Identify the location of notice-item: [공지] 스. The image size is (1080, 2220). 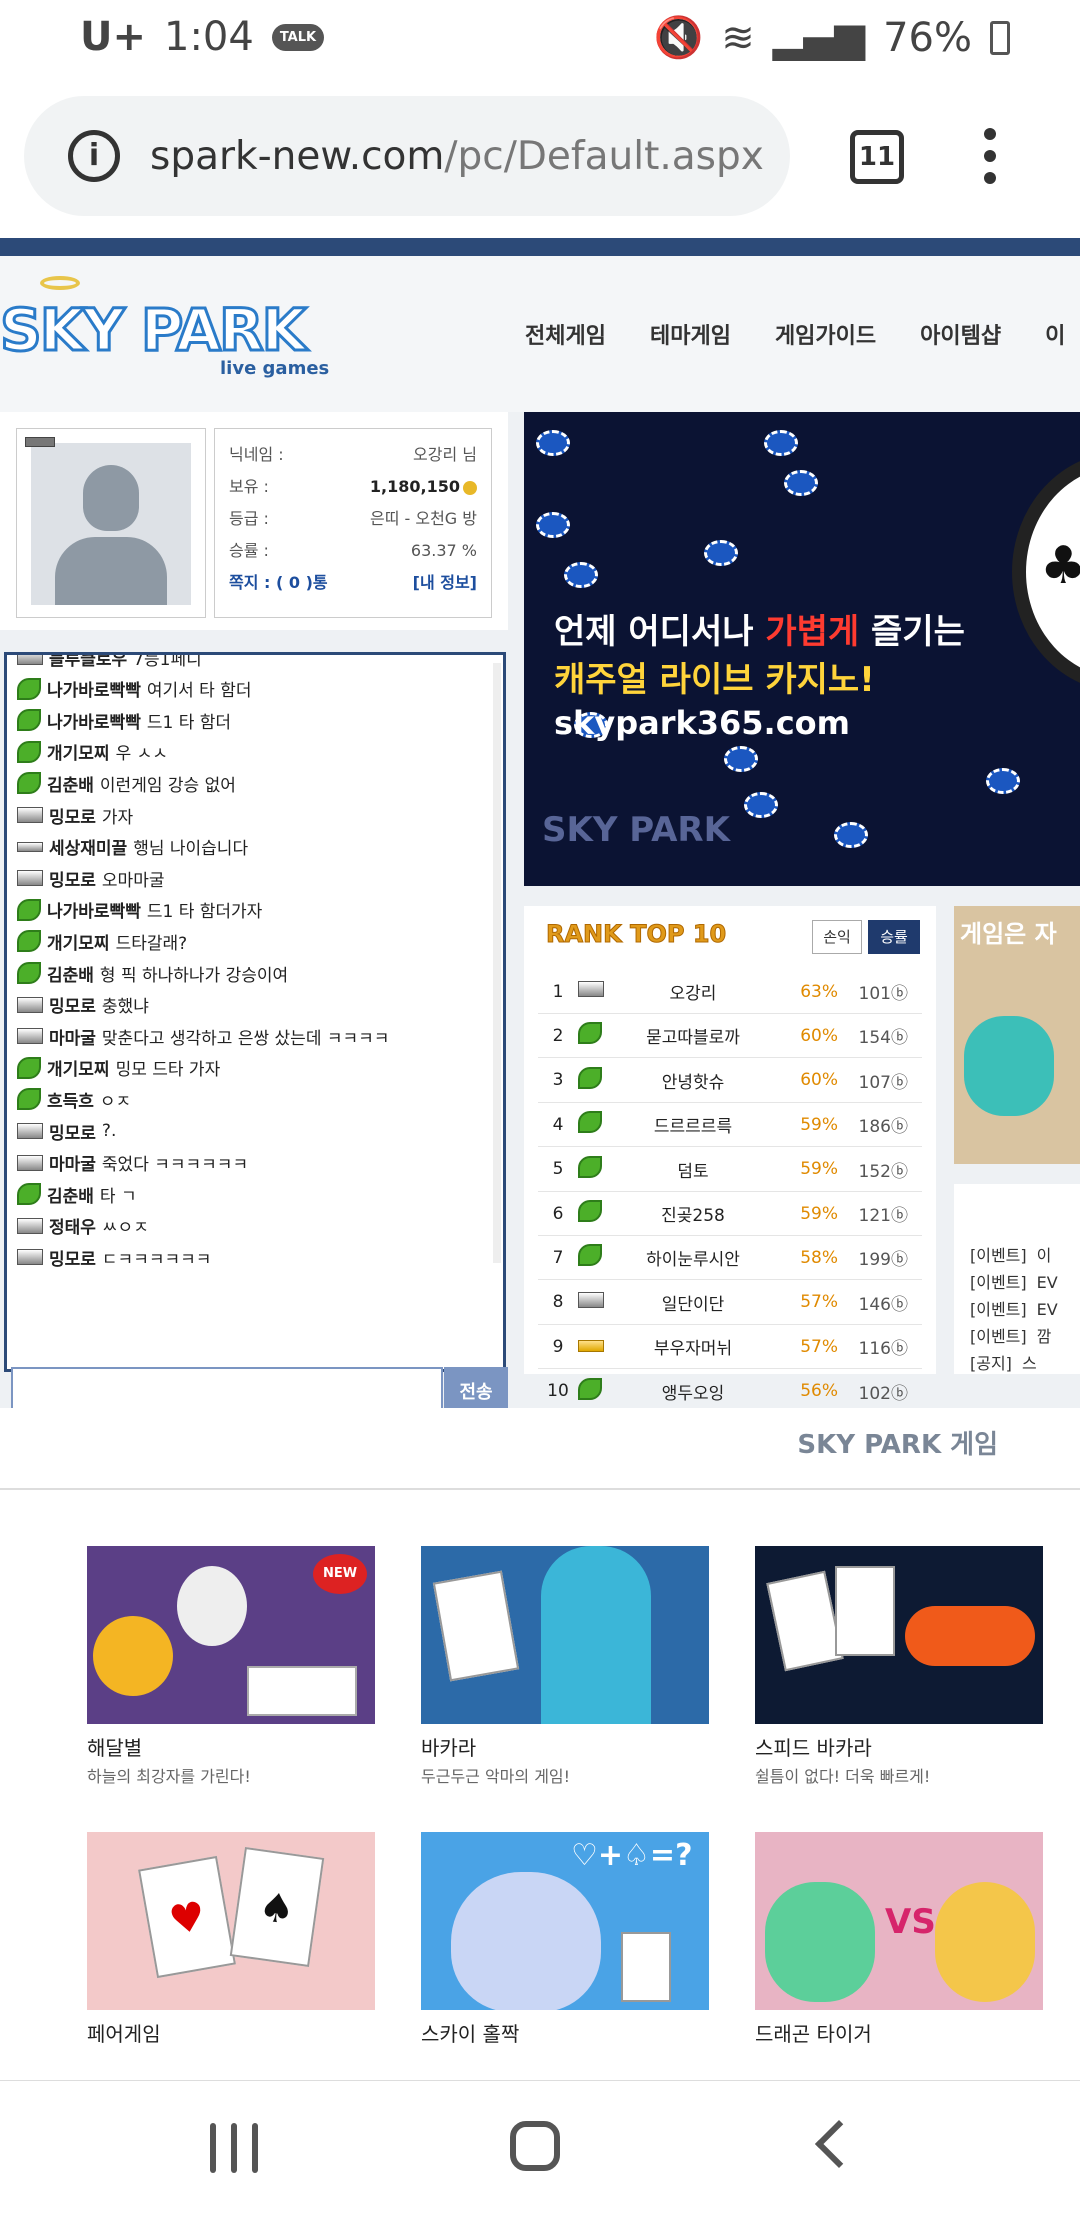
(1003, 1362).